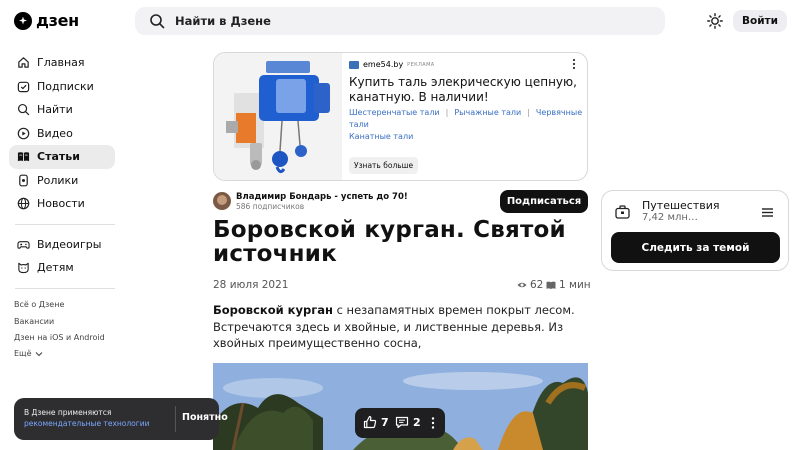  Describe the element at coordinates (389, 242) in the screenshot. I see `article-title: Боровской курган. Святой источник` at that location.